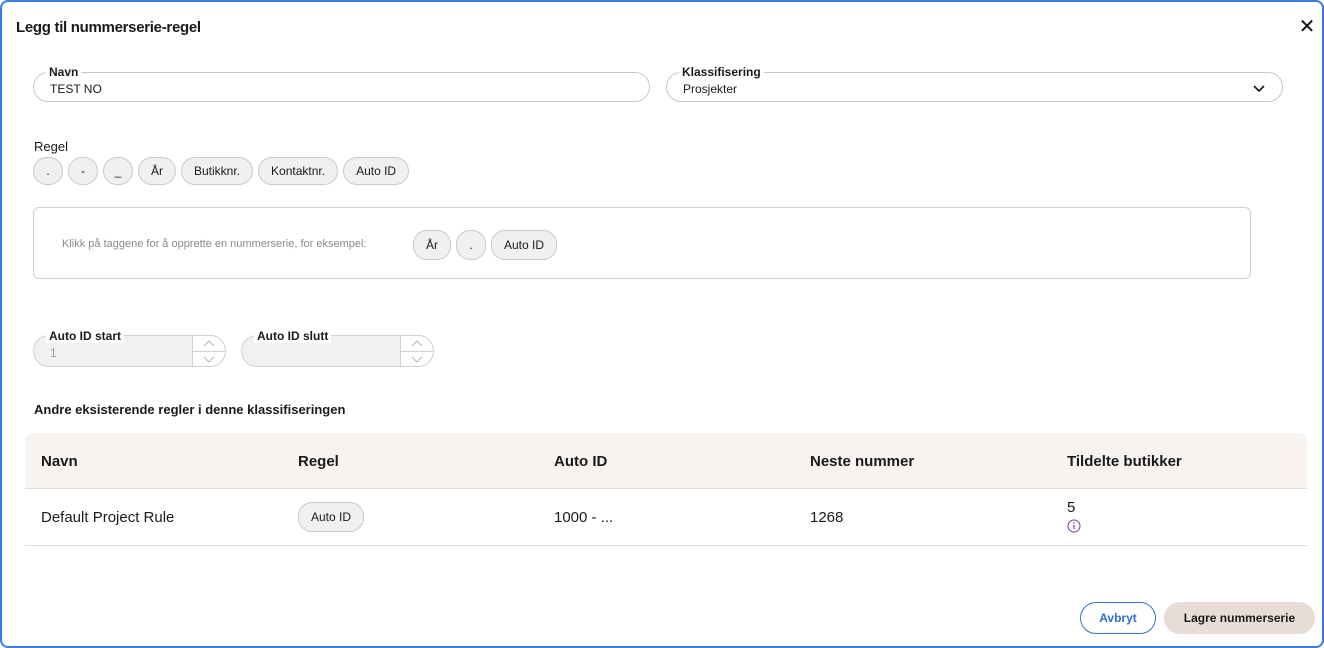 The image size is (1324, 648). Describe the element at coordinates (293, 336) in the screenshot. I see `auto-id-end-label: Auto ID slutt` at that location.